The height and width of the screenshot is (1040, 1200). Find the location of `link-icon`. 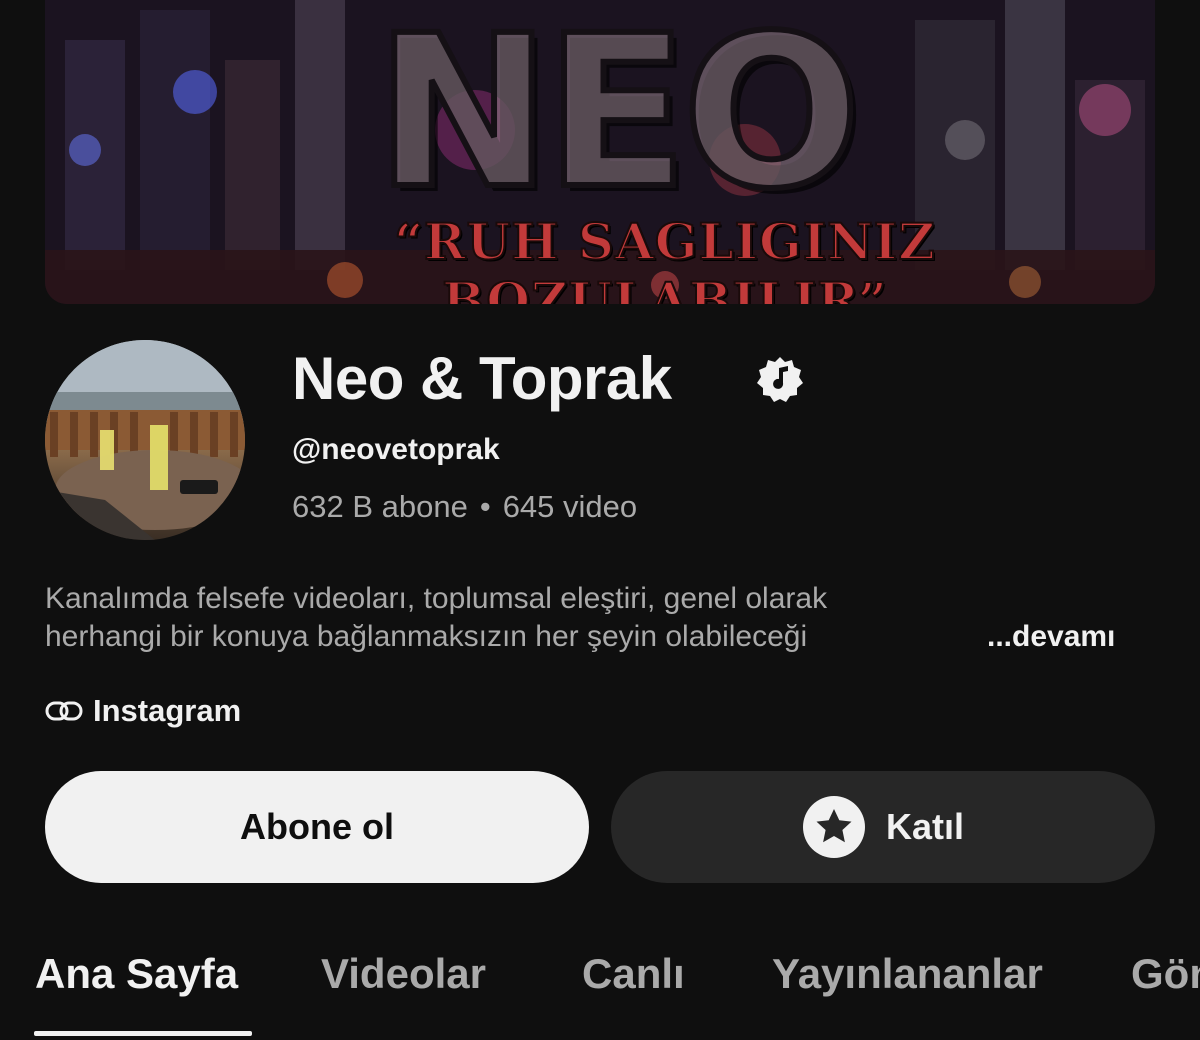

link-icon is located at coordinates (64, 711).